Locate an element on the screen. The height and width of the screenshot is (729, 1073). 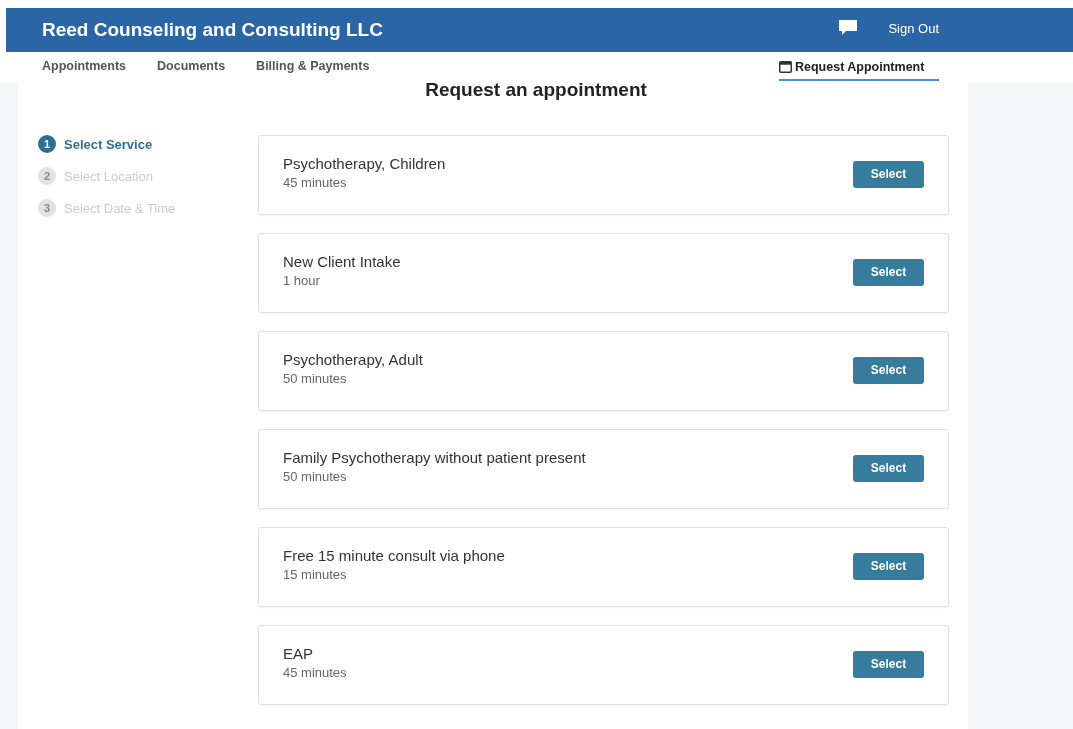
service-name: New Client Intake is located at coordinates (342, 261).